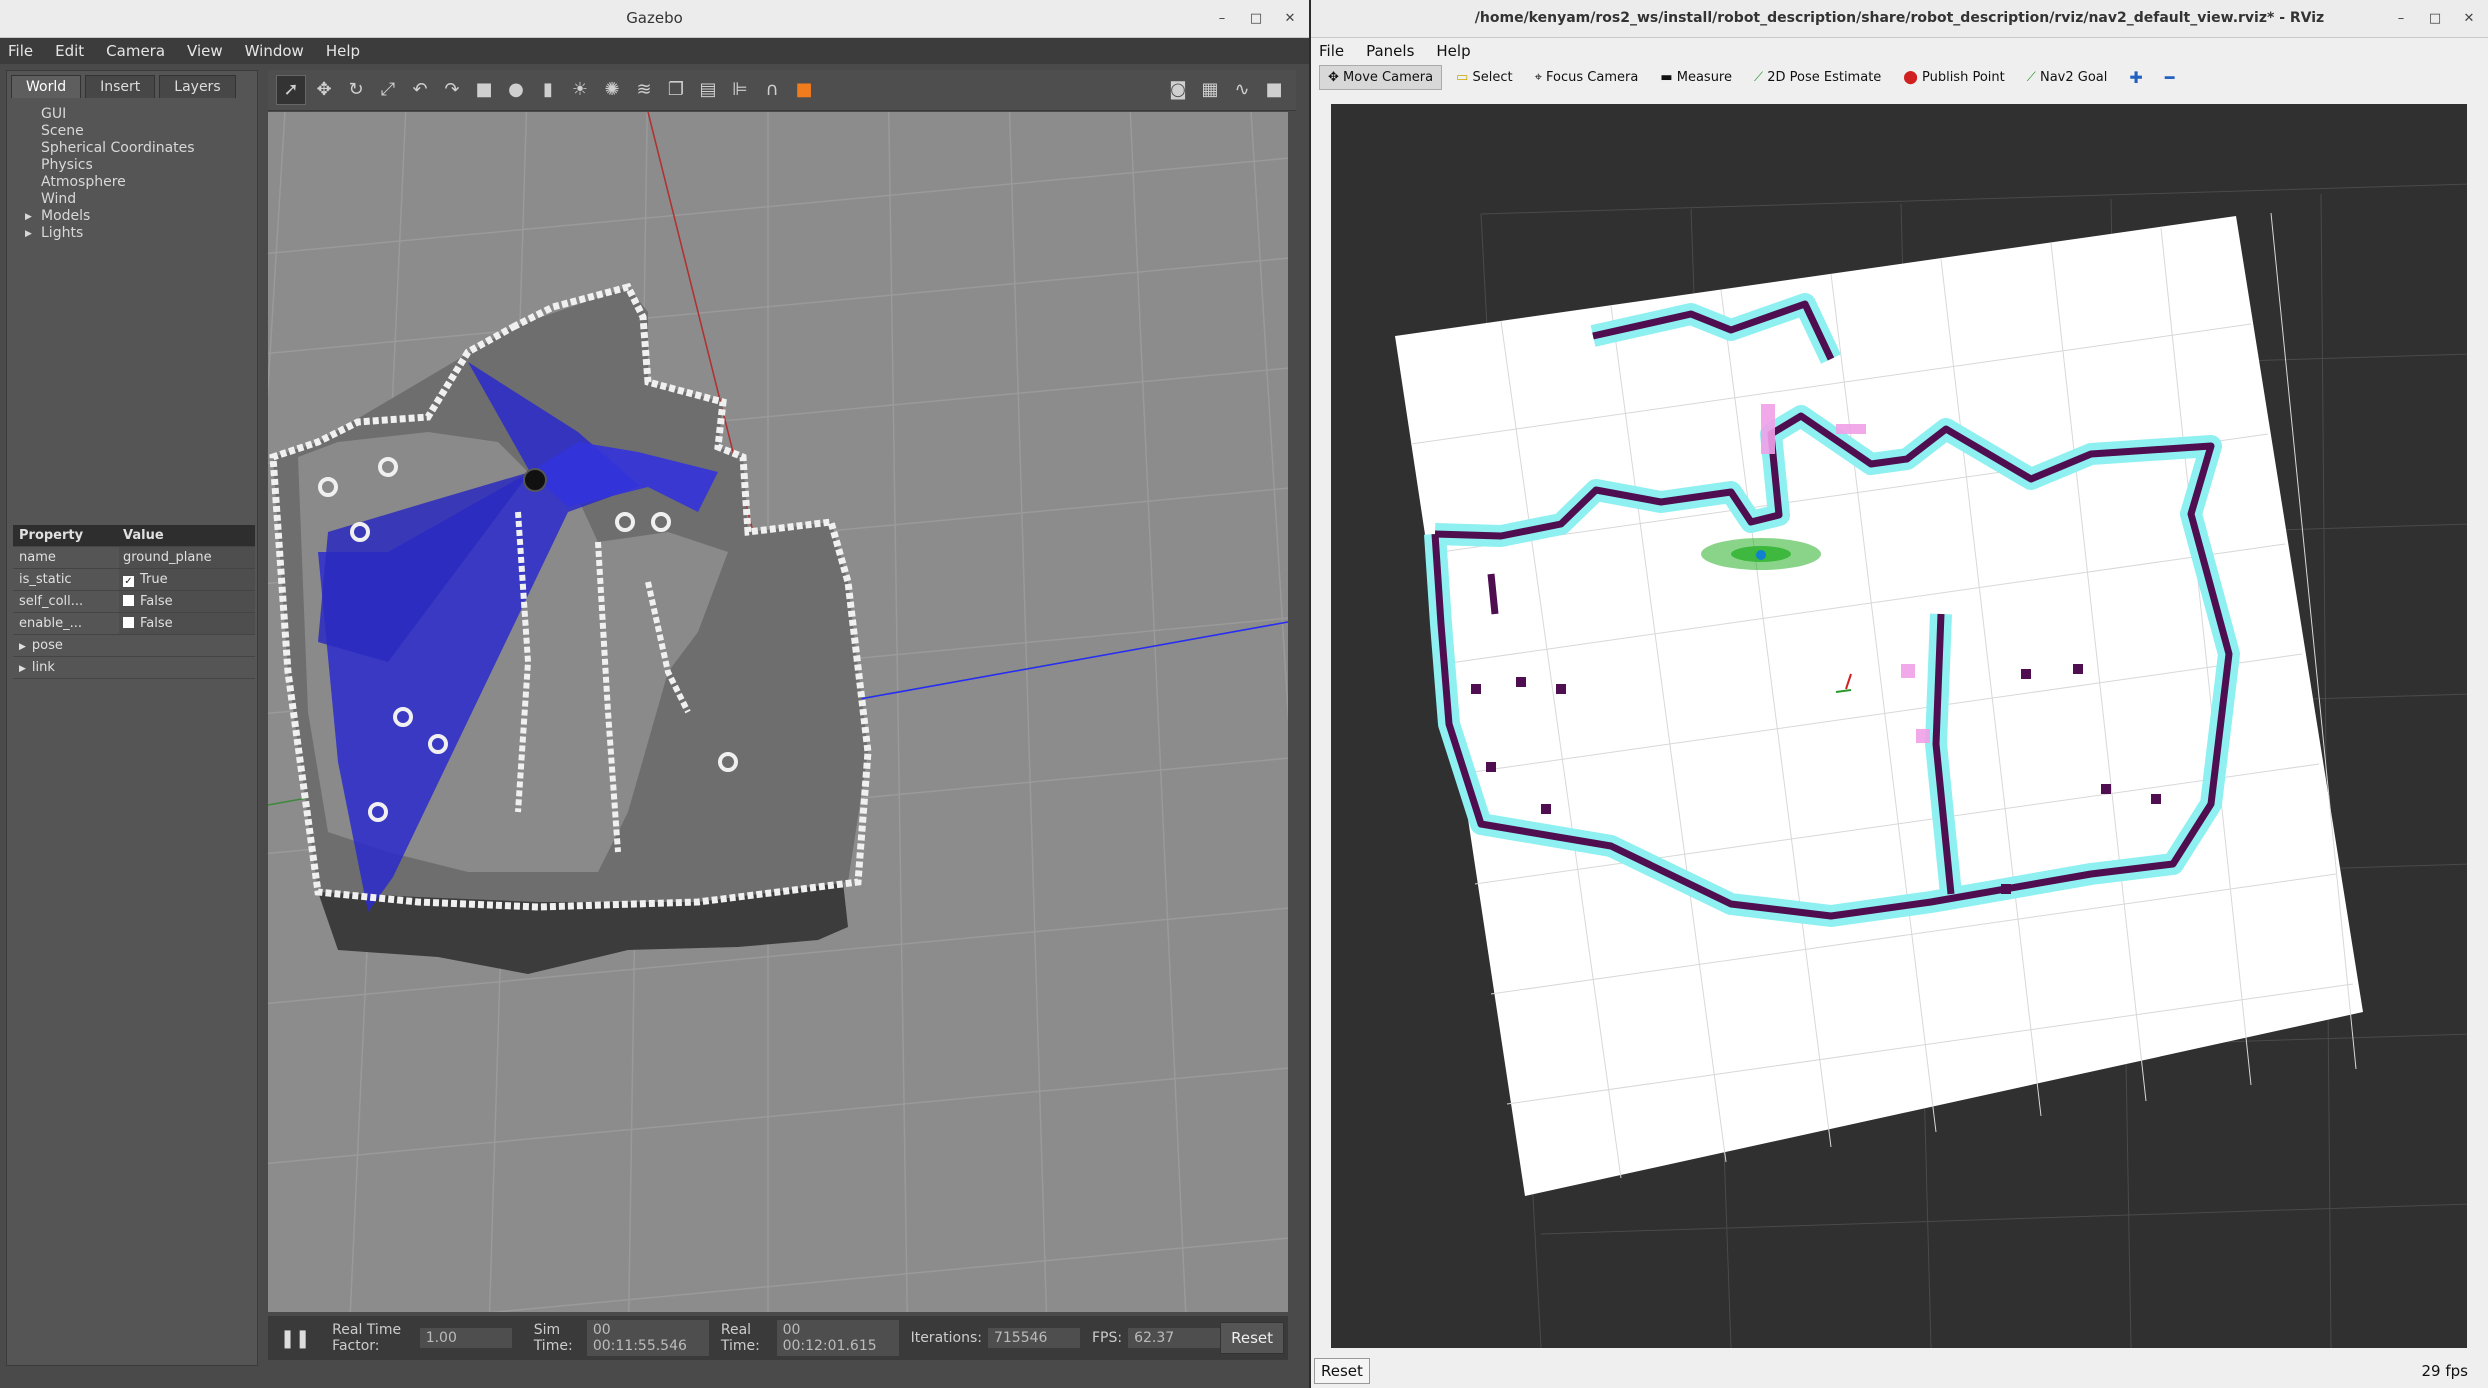 The image size is (2488, 1388). What do you see at coordinates (2444, 1370) in the screenshot?
I see `rviz-fps: 29 fps` at bounding box center [2444, 1370].